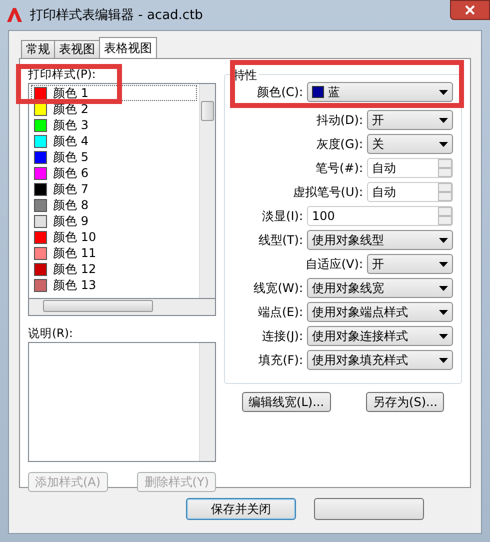 The height and width of the screenshot is (542, 490). What do you see at coordinates (114, 109) in the screenshot?
I see `style-item: 颜色 2` at bounding box center [114, 109].